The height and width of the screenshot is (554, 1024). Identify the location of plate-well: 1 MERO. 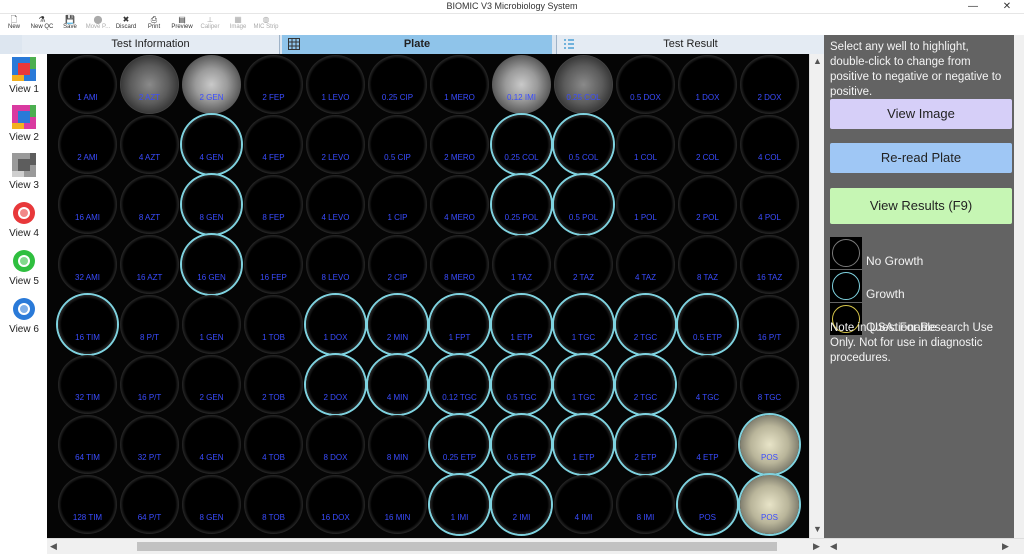
(459, 84).